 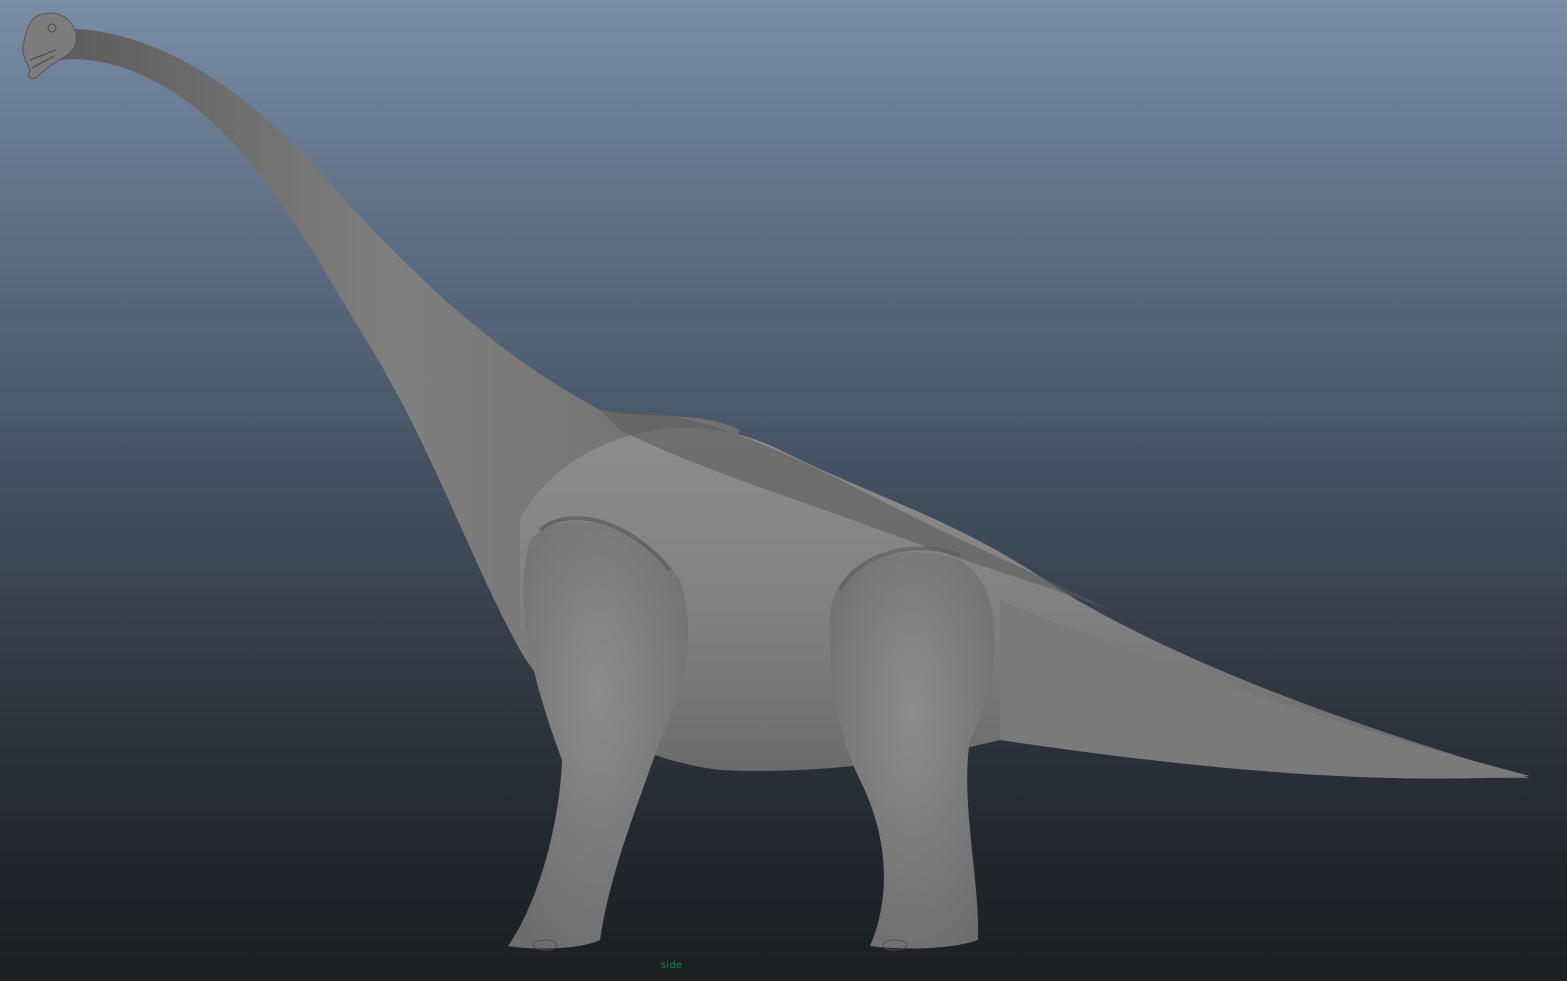 I want to click on hind-leg, so click(x=912, y=750).